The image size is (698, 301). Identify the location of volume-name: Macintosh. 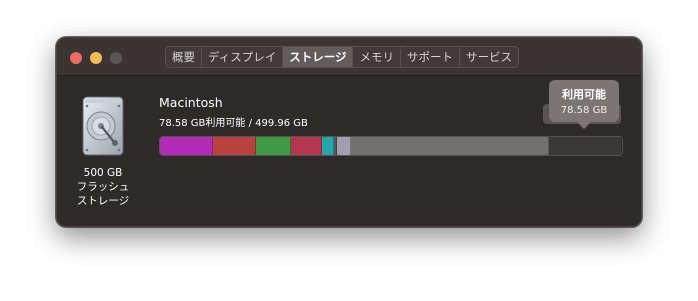
(191, 102).